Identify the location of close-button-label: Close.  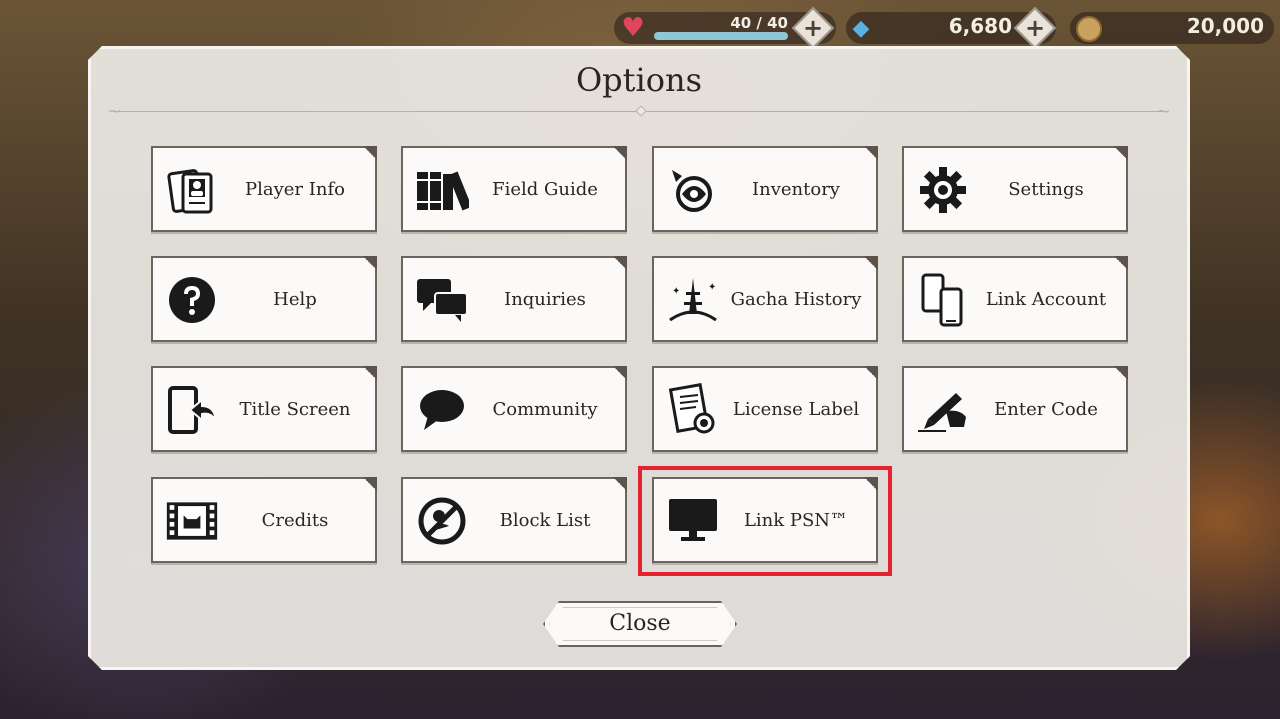
(640, 623).